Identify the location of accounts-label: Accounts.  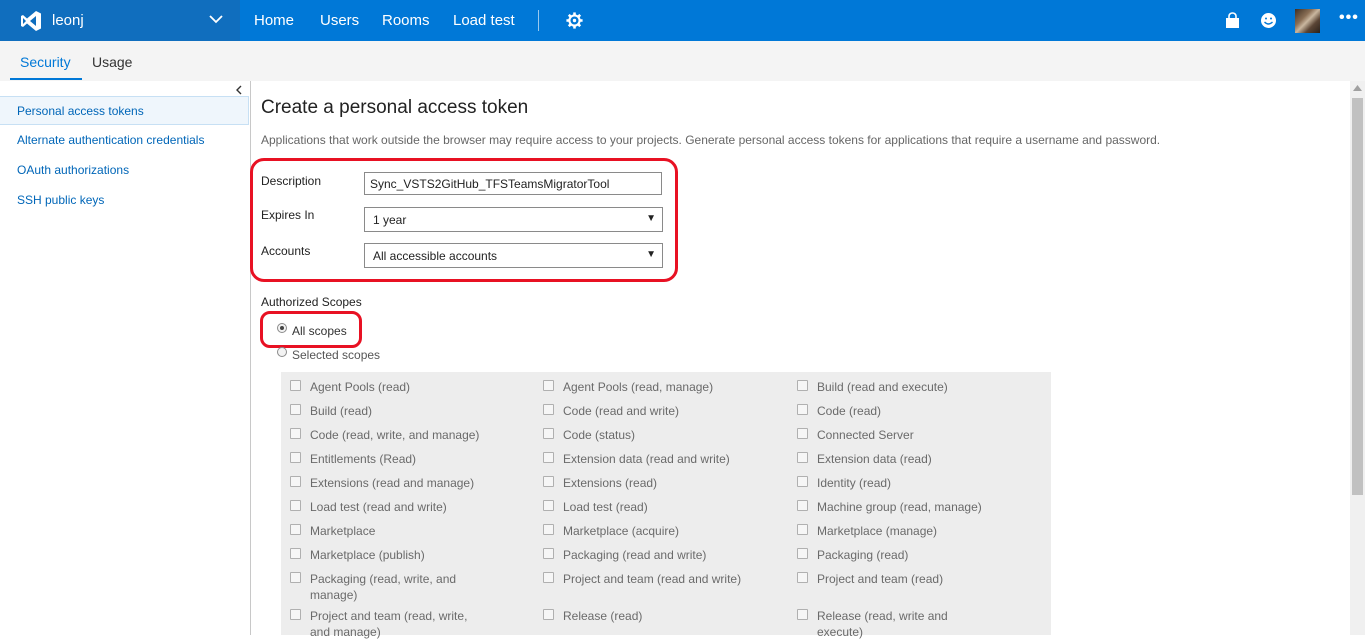
(286, 251).